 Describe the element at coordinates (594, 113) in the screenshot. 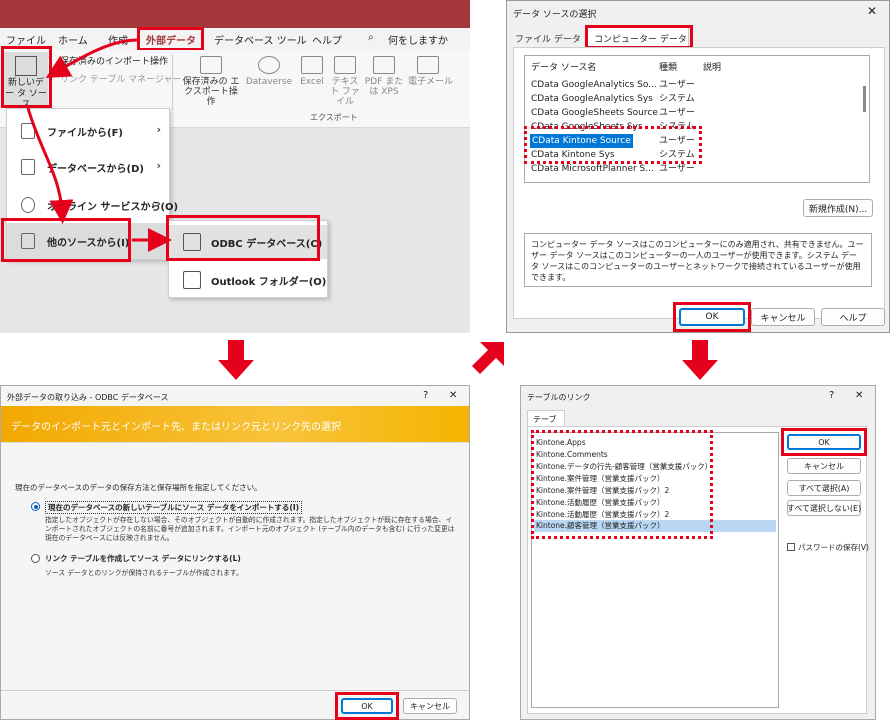

I see `list-item: CData GoogleSheets Source` at that location.